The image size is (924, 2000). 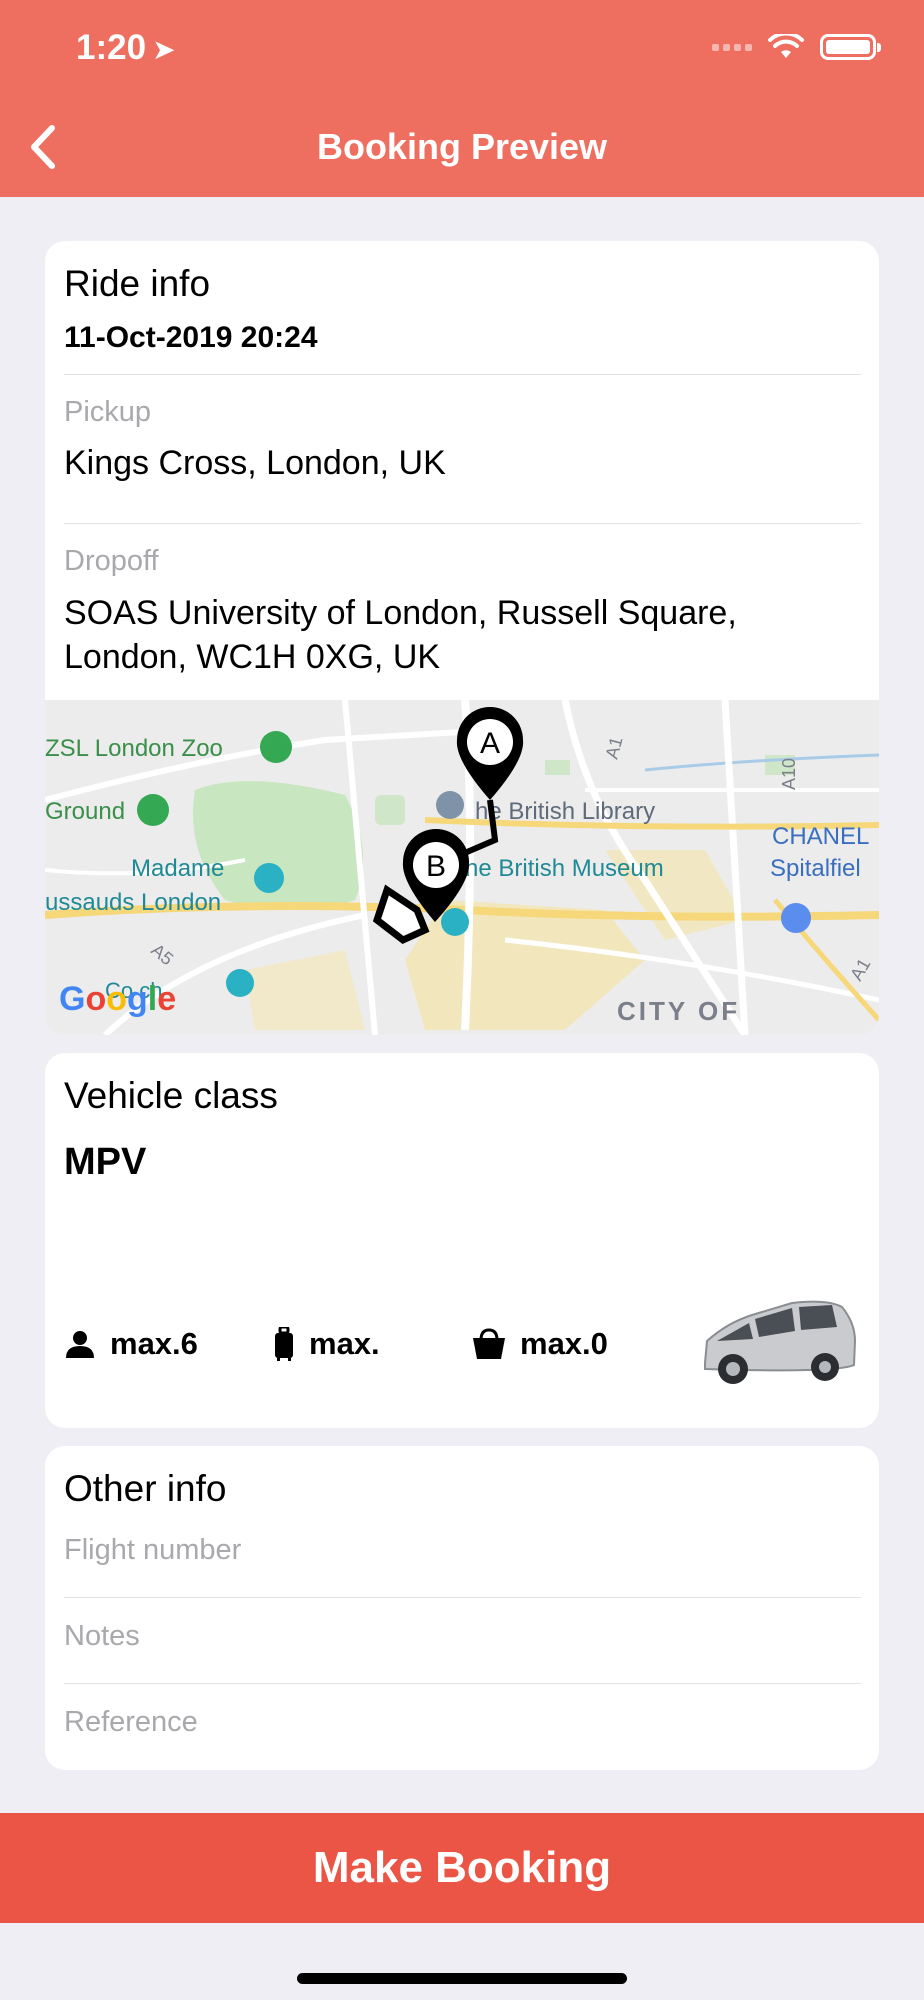 What do you see at coordinates (154, 1343) in the screenshot?
I see `passenger-capacity-text: max.6` at bounding box center [154, 1343].